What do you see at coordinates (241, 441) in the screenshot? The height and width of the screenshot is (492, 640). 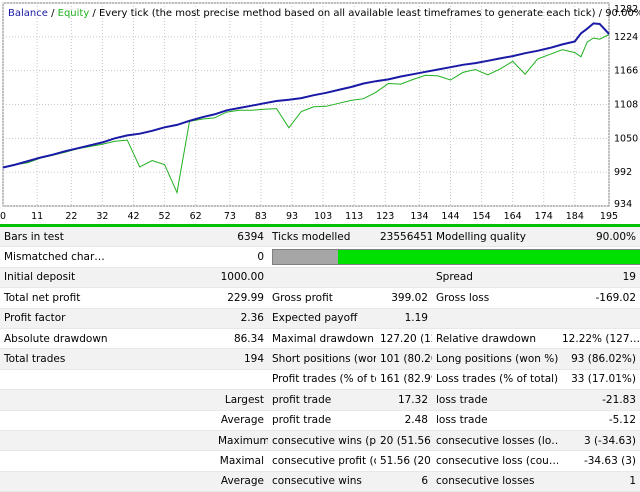 I see `report-label: Maximum` at bounding box center [241, 441].